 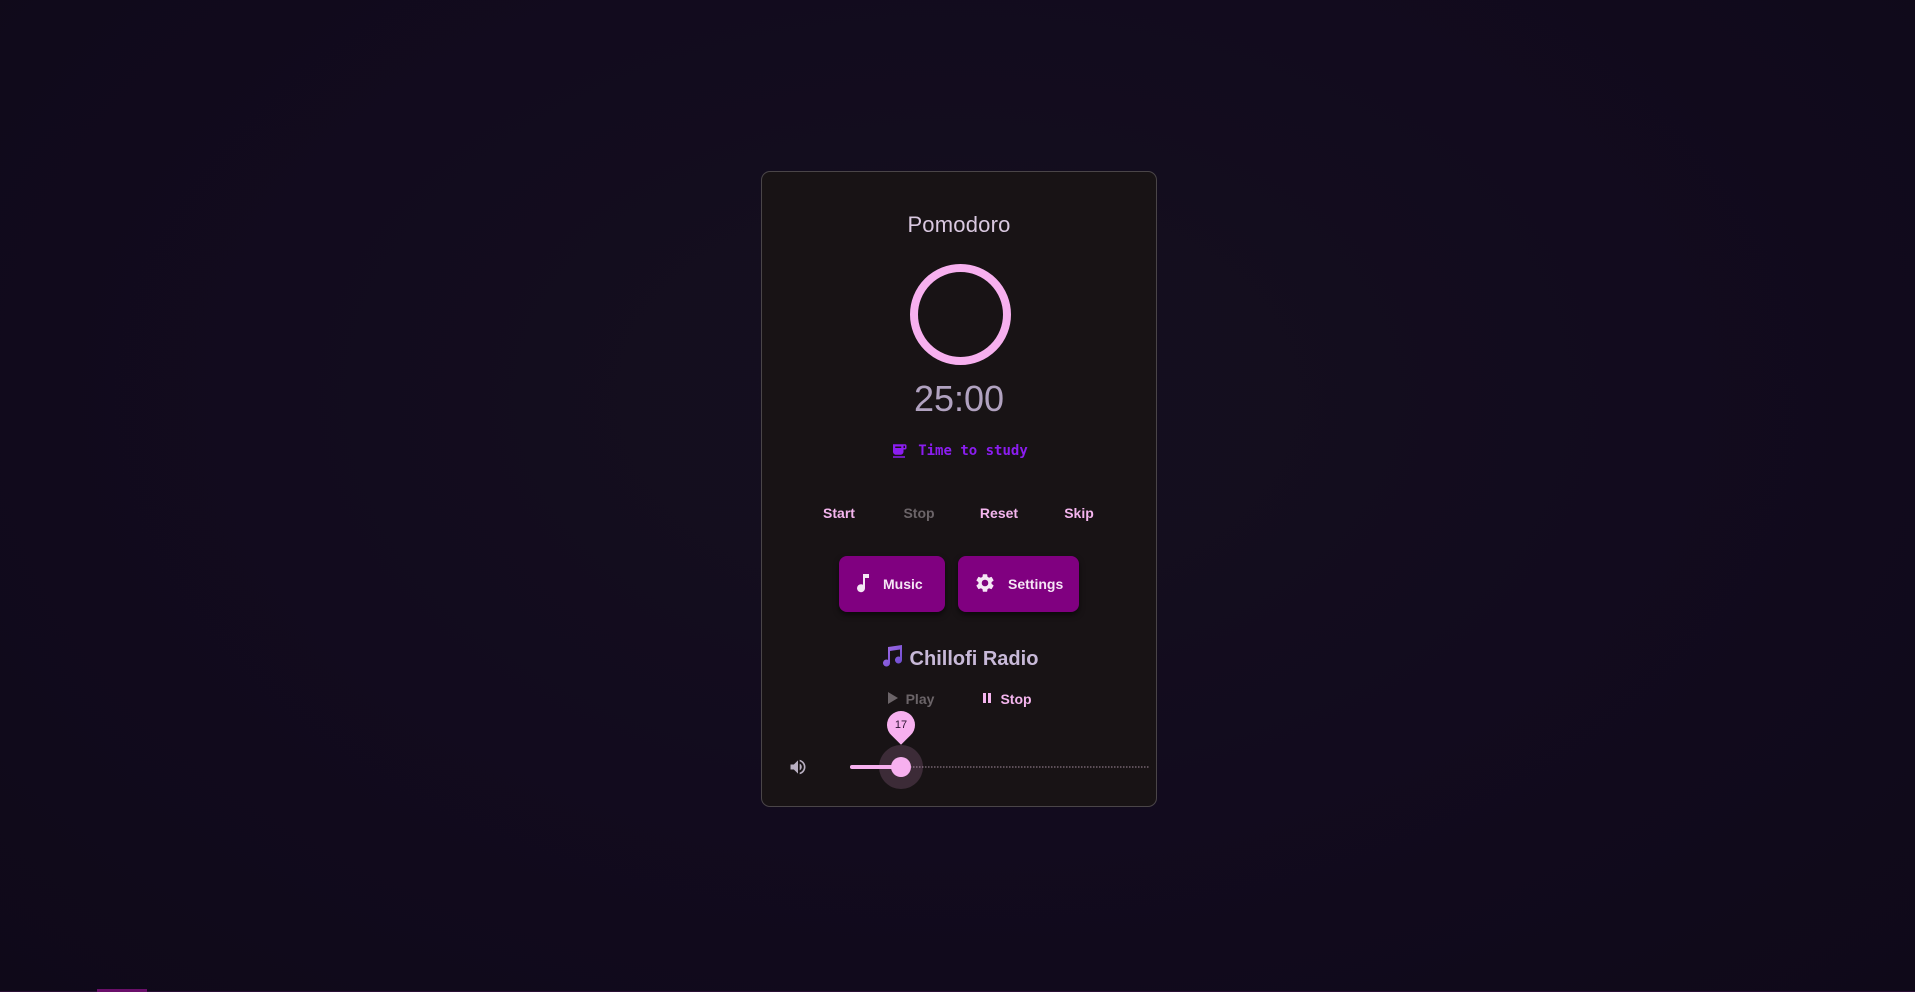 What do you see at coordinates (959, 398) in the screenshot?
I see `timer-display: 25:00` at bounding box center [959, 398].